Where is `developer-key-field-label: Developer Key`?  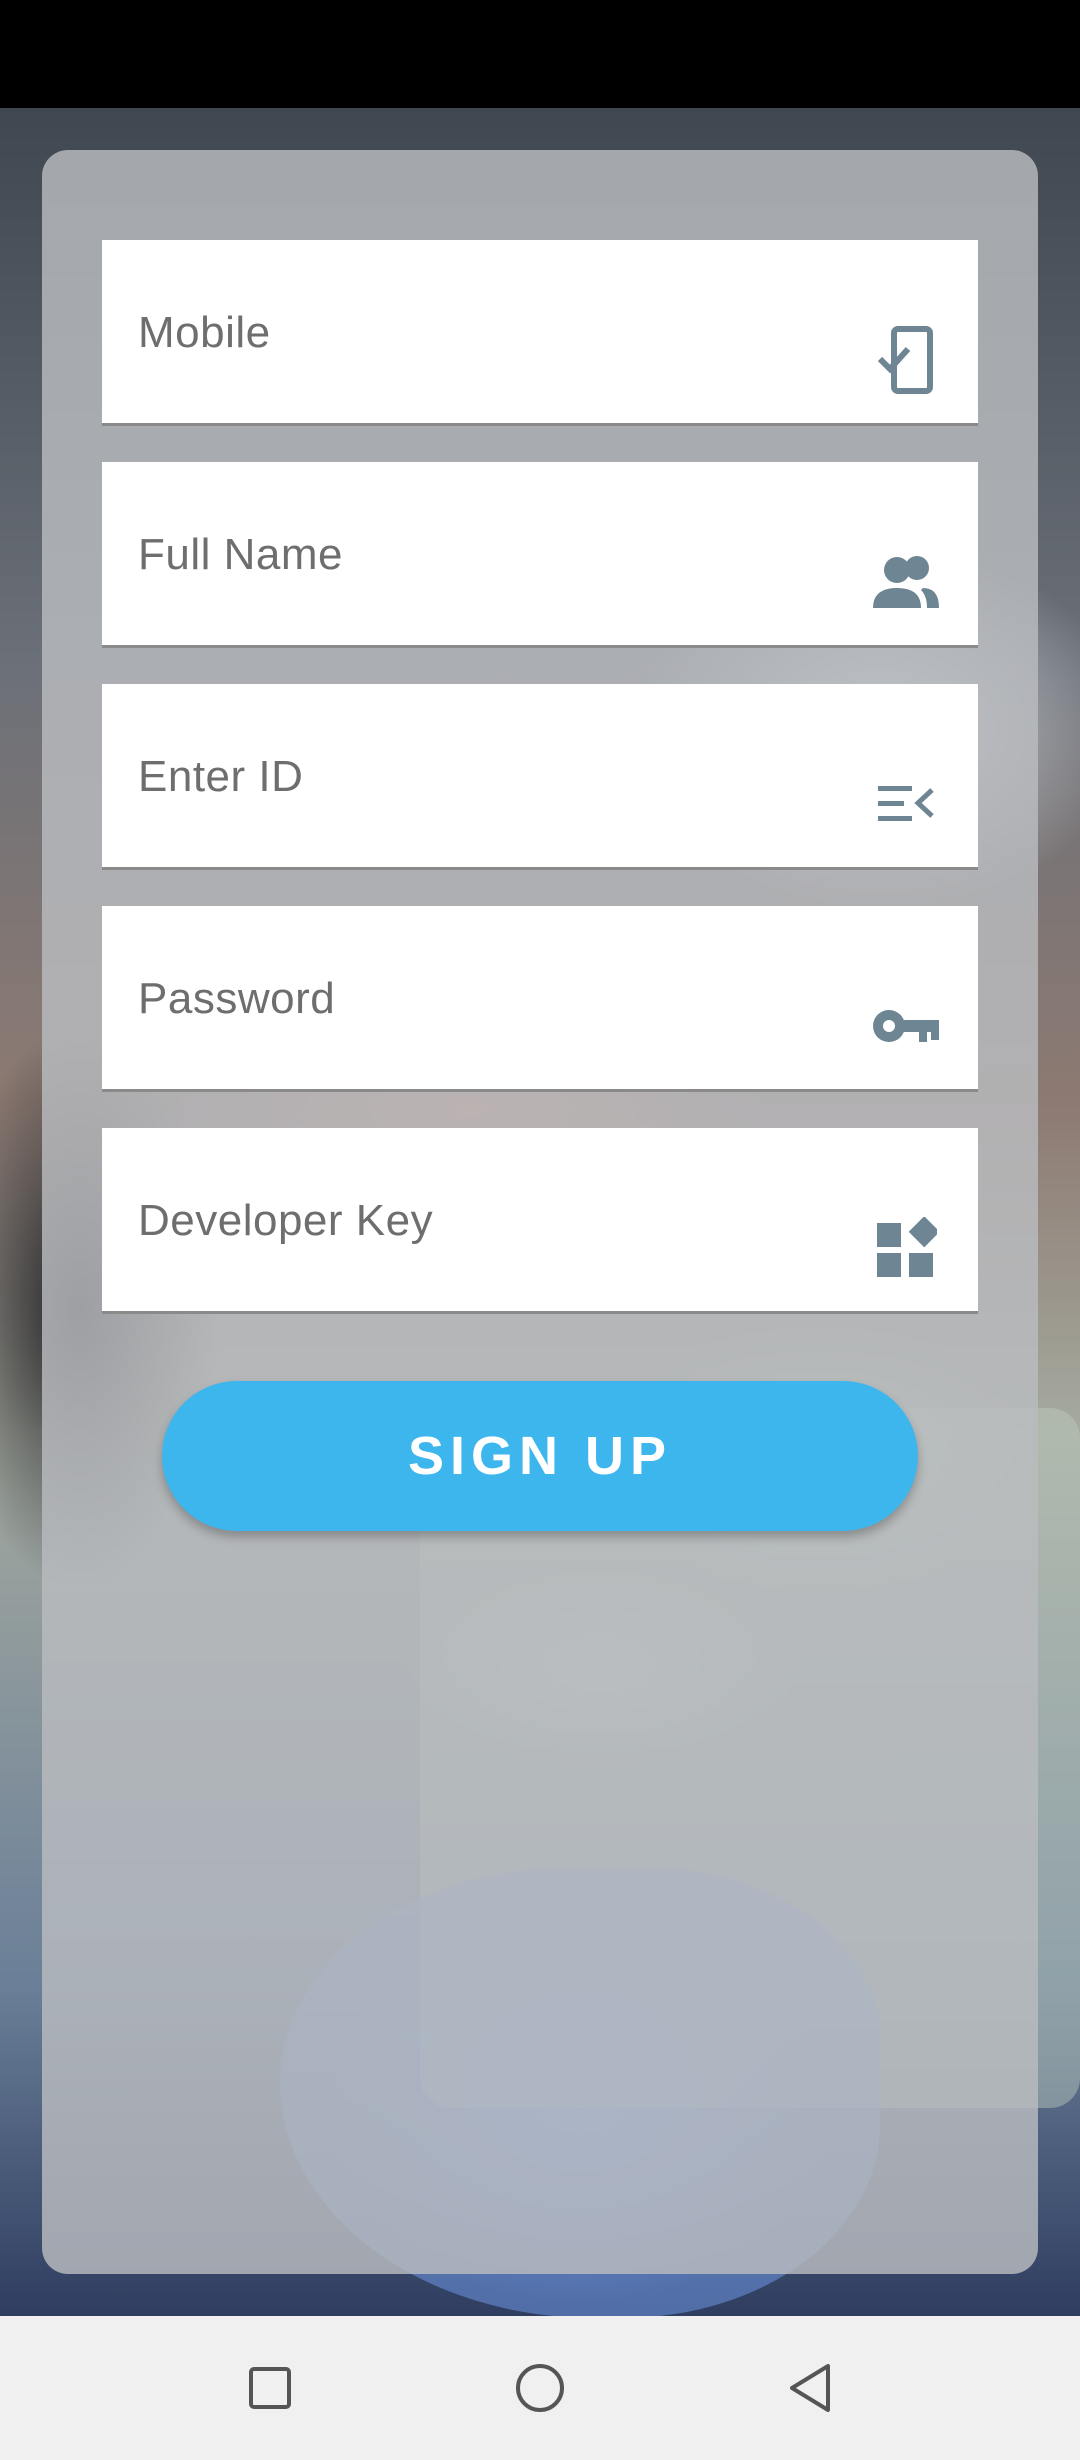
developer-key-field-label: Developer Key is located at coordinates (286, 1220).